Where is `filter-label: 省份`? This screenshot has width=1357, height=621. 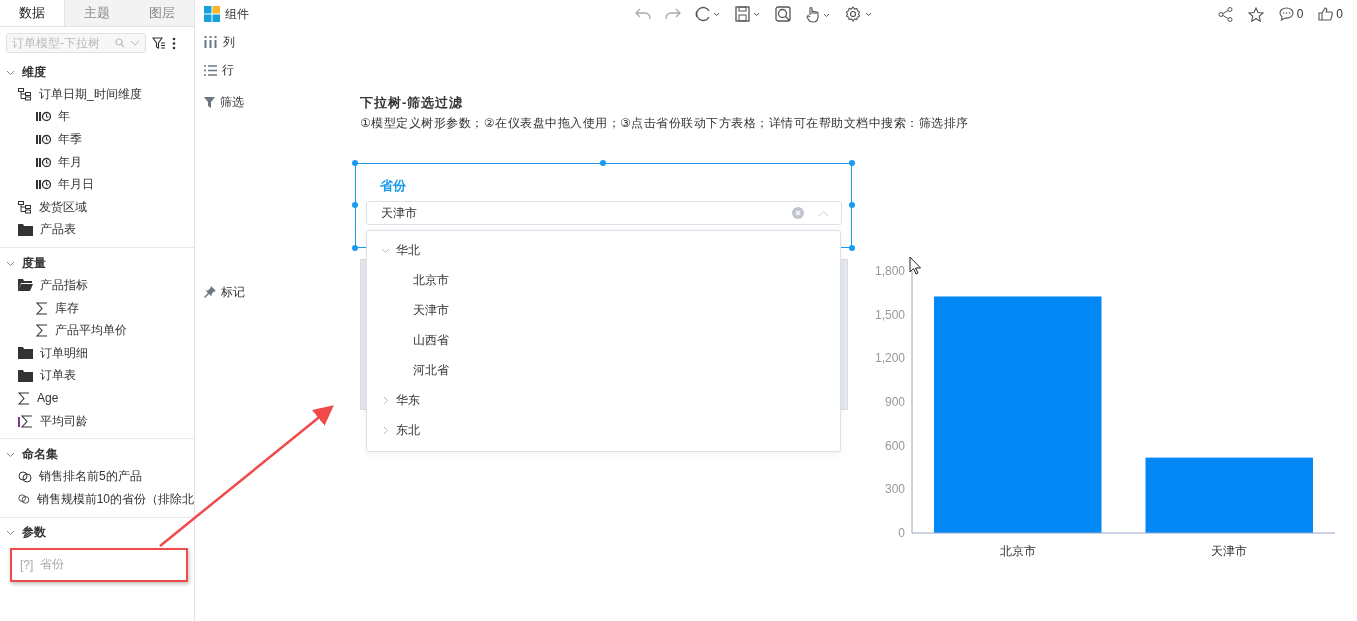
filter-label: 省份 is located at coordinates (393, 186).